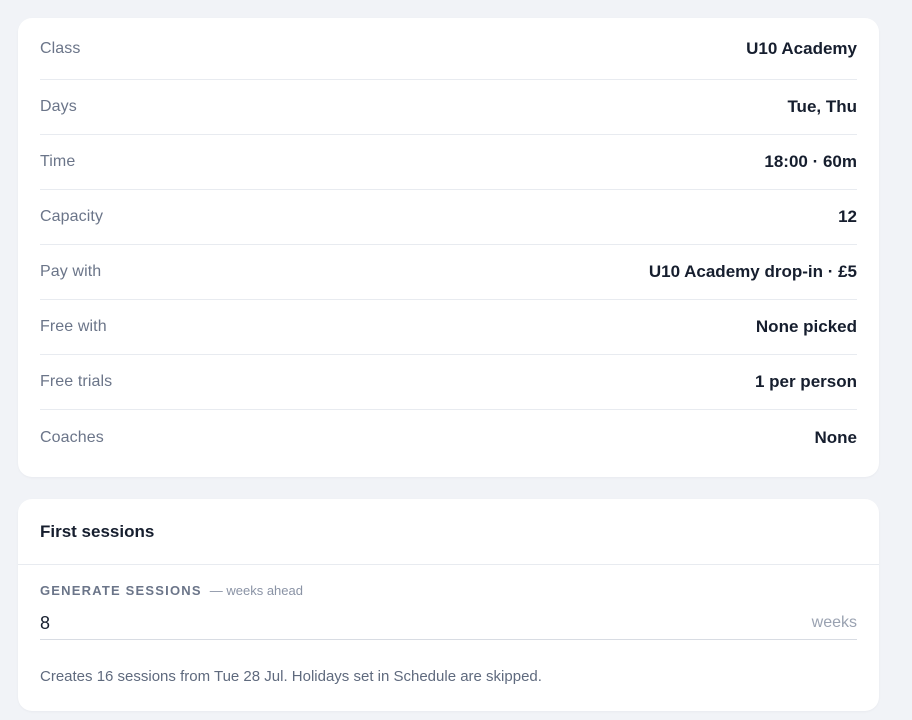 The height and width of the screenshot is (720, 912). Describe the element at coordinates (448, 382) in the screenshot. I see `summary-row-free-trials: Free trials 1 per person` at that location.